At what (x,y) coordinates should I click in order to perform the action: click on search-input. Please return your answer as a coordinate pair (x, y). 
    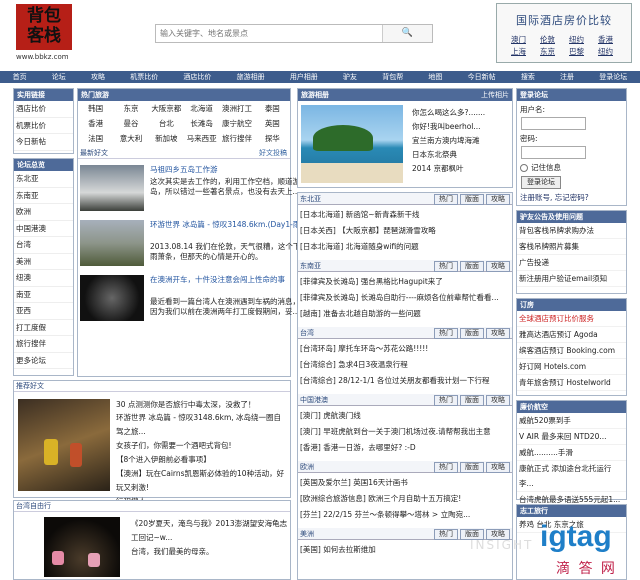
    Looking at the image, I should click on (270, 33).